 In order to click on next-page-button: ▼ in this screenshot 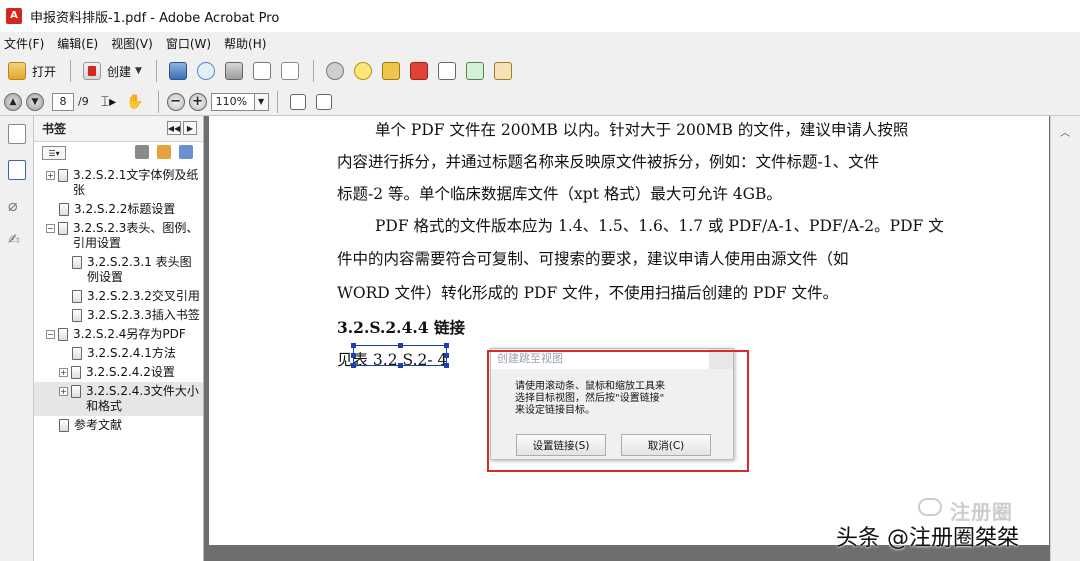, I will do `click(35, 101)`.